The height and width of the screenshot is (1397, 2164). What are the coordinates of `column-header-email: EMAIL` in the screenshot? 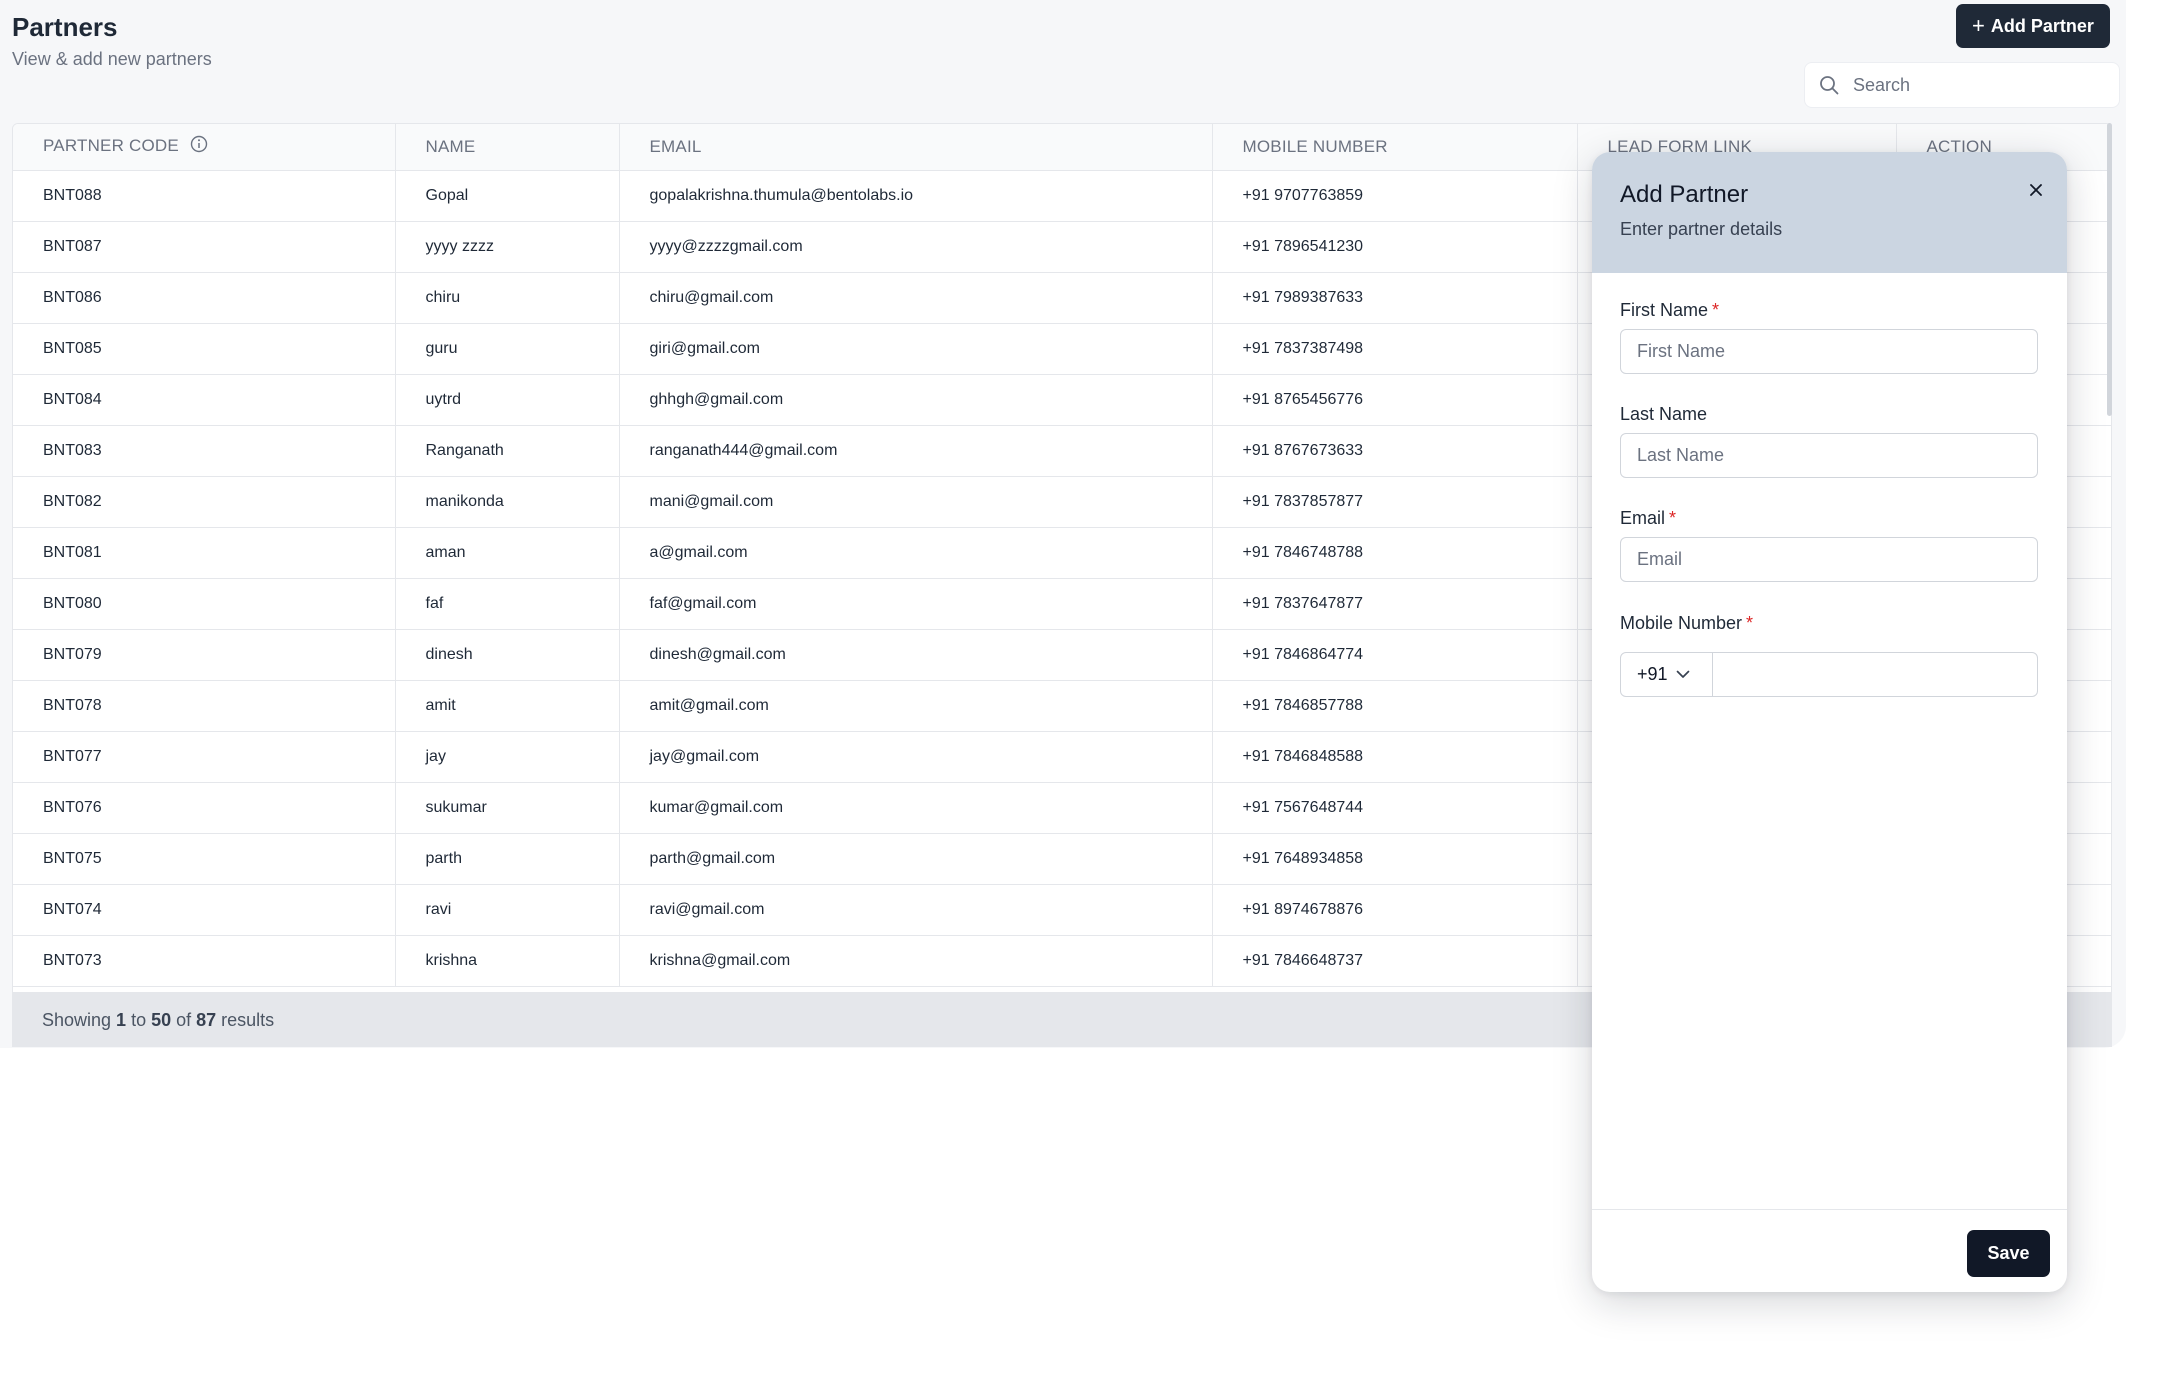 It's located at (916, 147).